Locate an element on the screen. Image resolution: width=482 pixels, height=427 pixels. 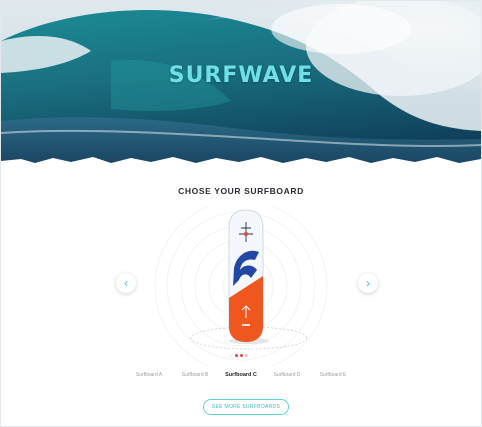
tab-surfboard-d: Surfboard D is located at coordinates (287, 375).